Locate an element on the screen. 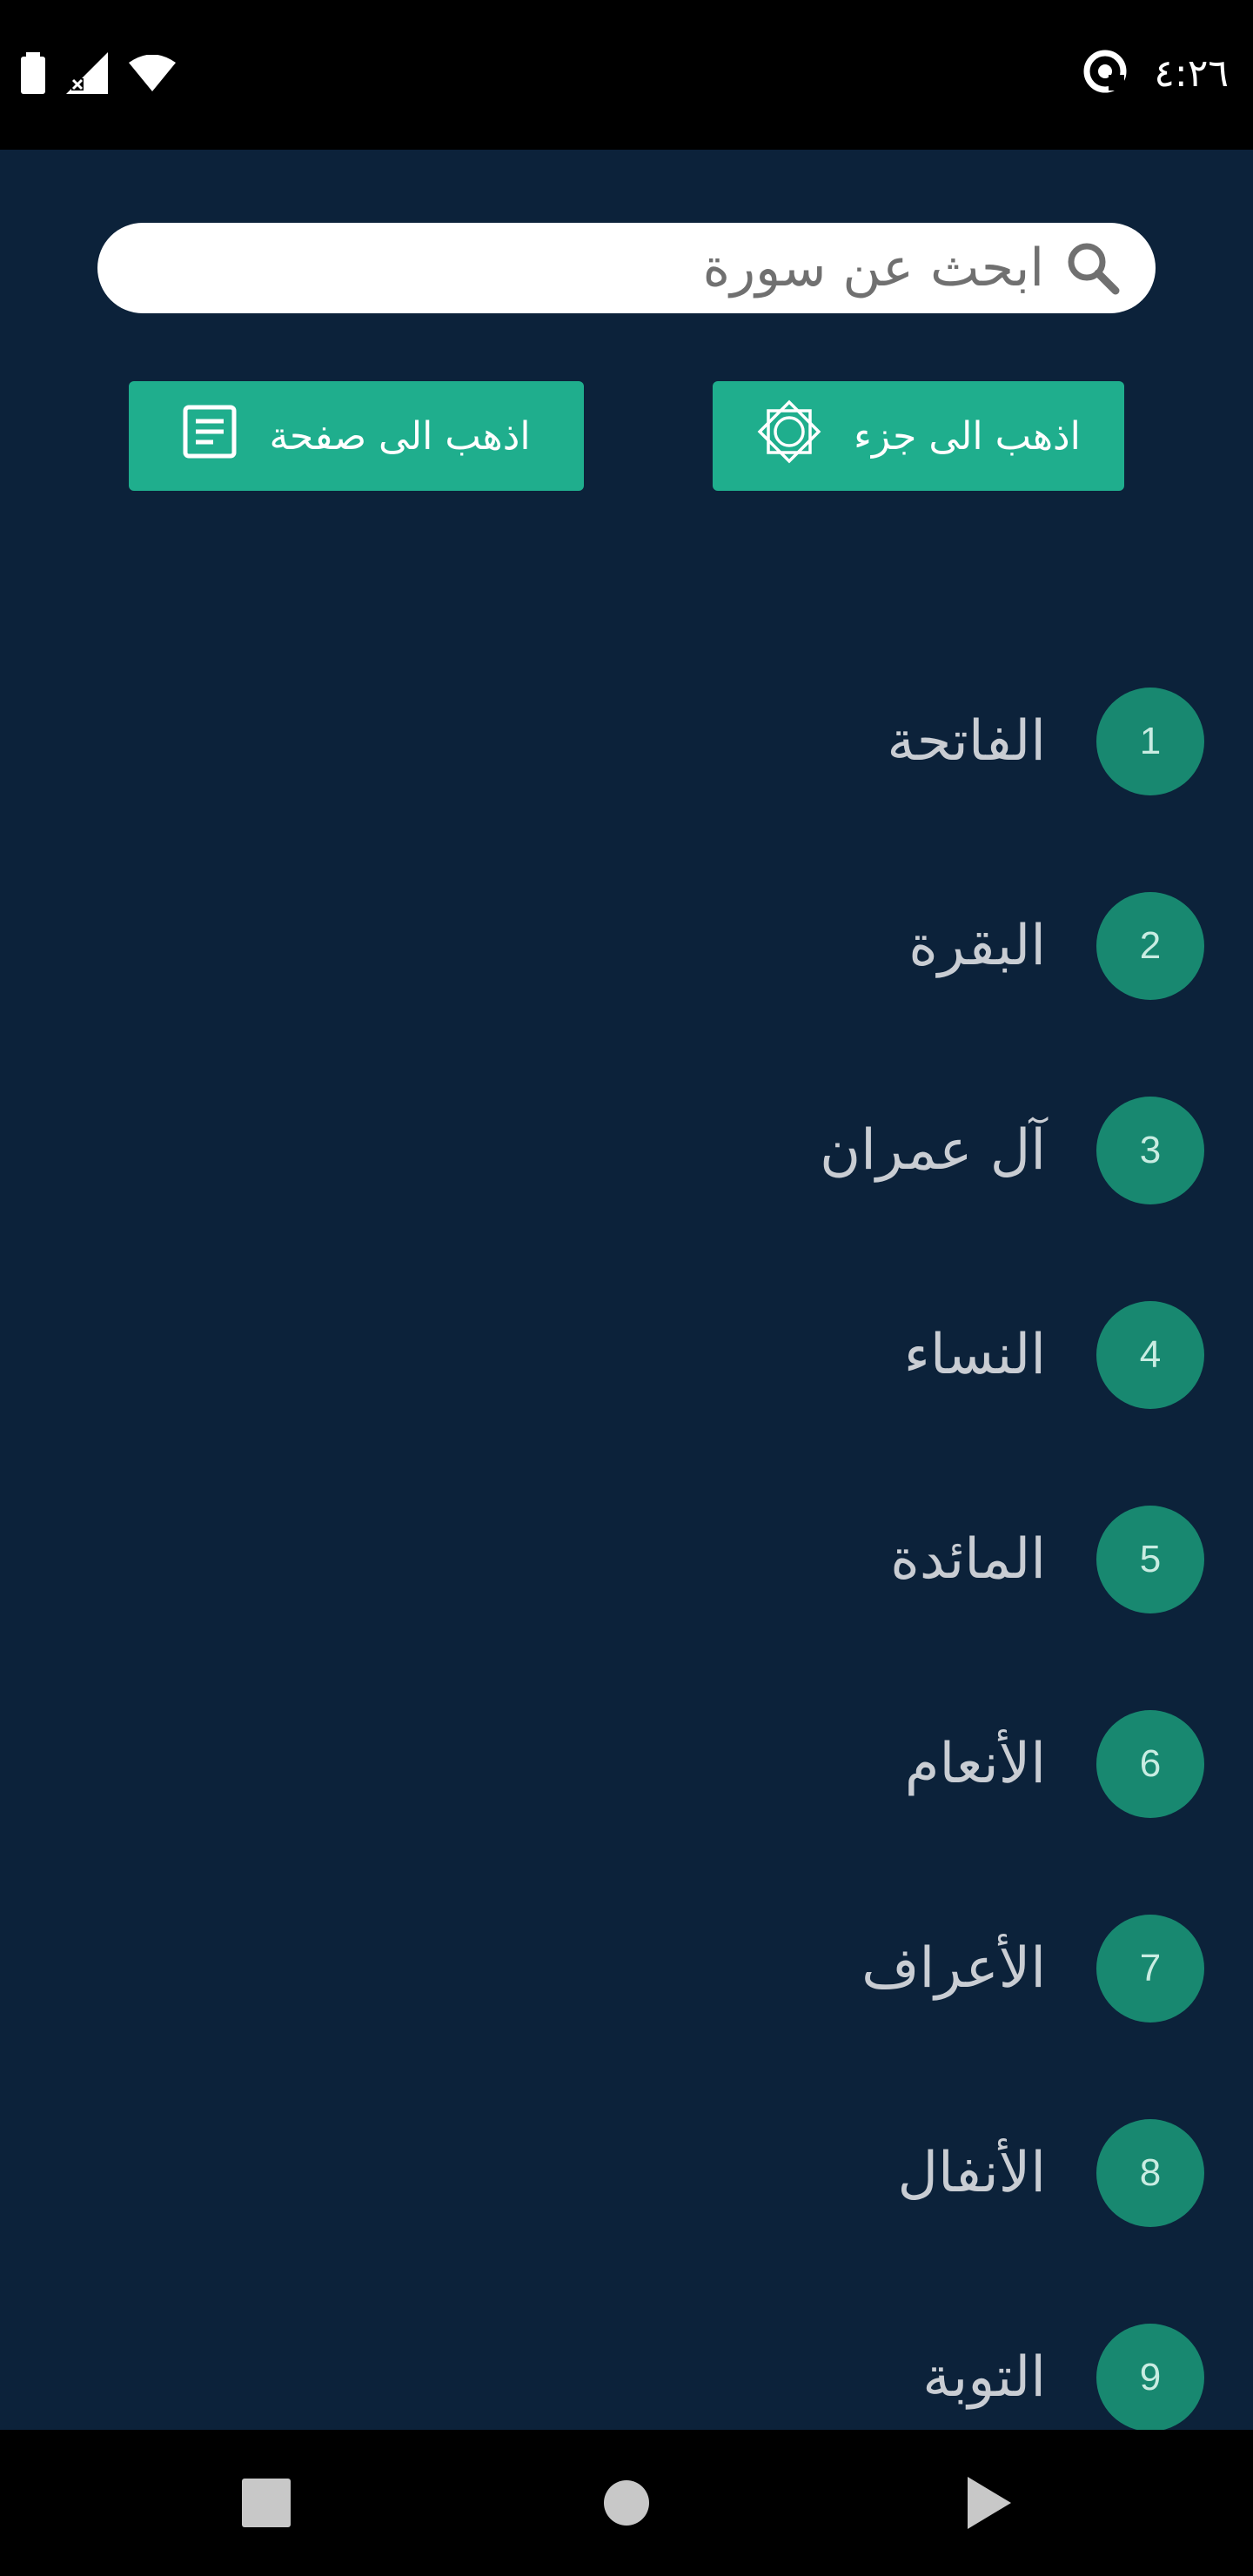  surah-number-badge: 6 is located at coordinates (1150, 1764).